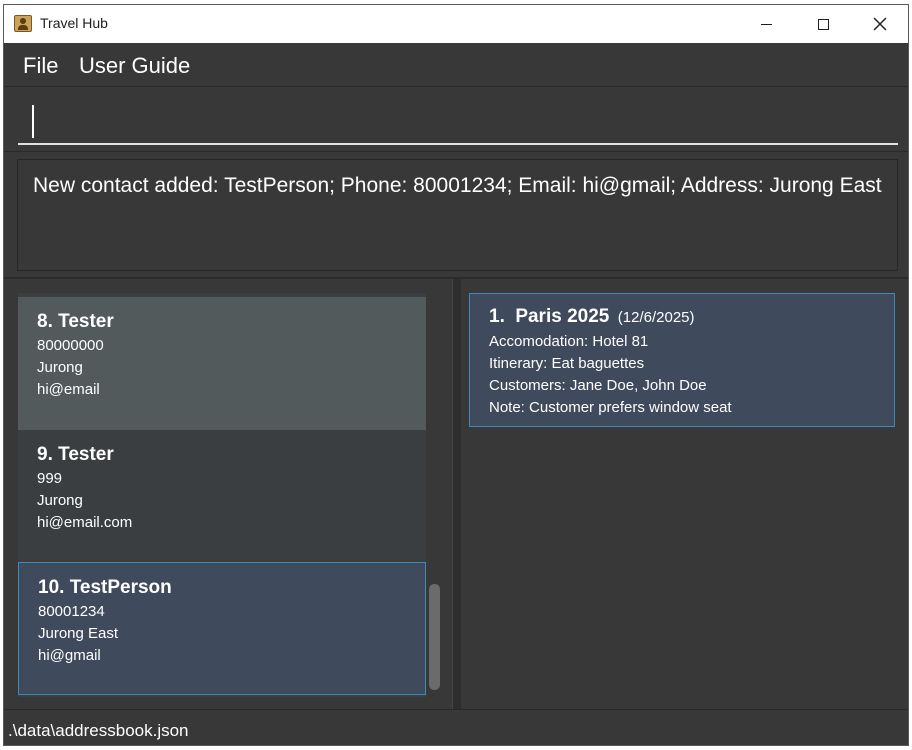 The height and width of the screenshot is (750, 912). Describe the element at coordinates (569, 341) in the screenshot. I see `trip-accommodation: Accomodation: Hotel 81` at that location.